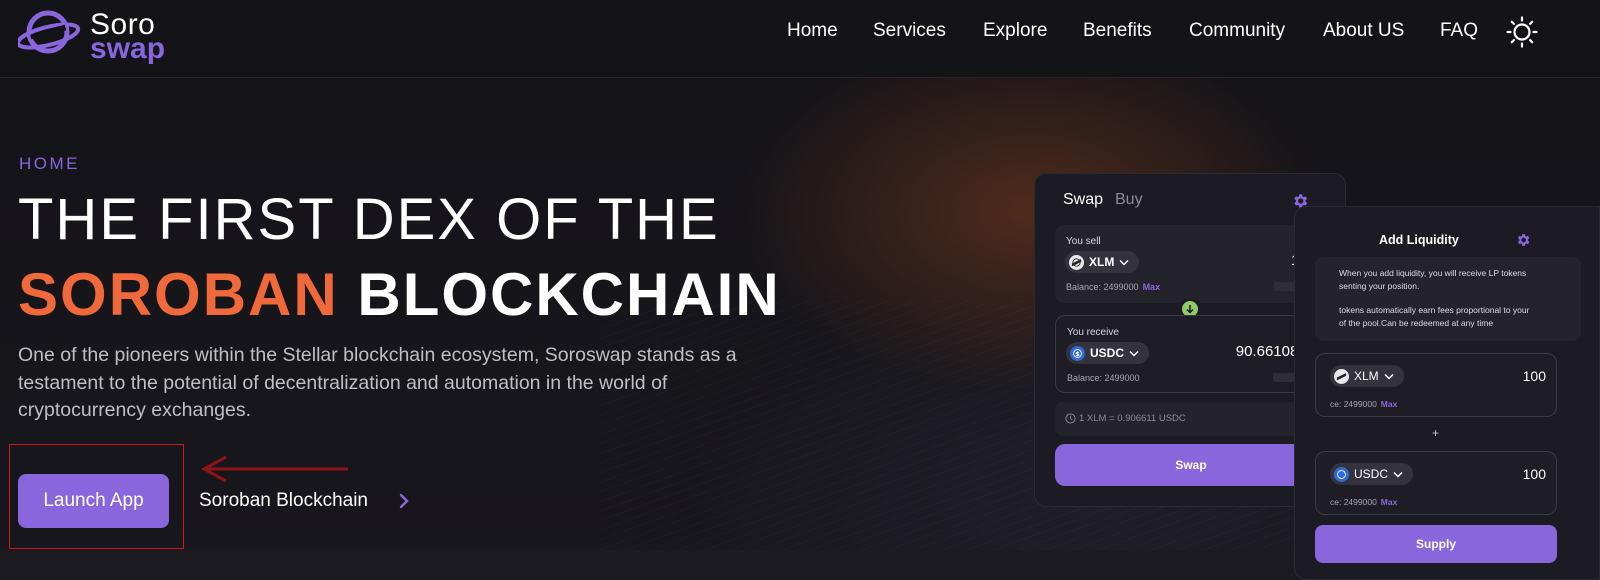 The image size is (1600, 580). I want to click on hero-title-line1: THE FIRST DEX OF THE, so click(369, 219).